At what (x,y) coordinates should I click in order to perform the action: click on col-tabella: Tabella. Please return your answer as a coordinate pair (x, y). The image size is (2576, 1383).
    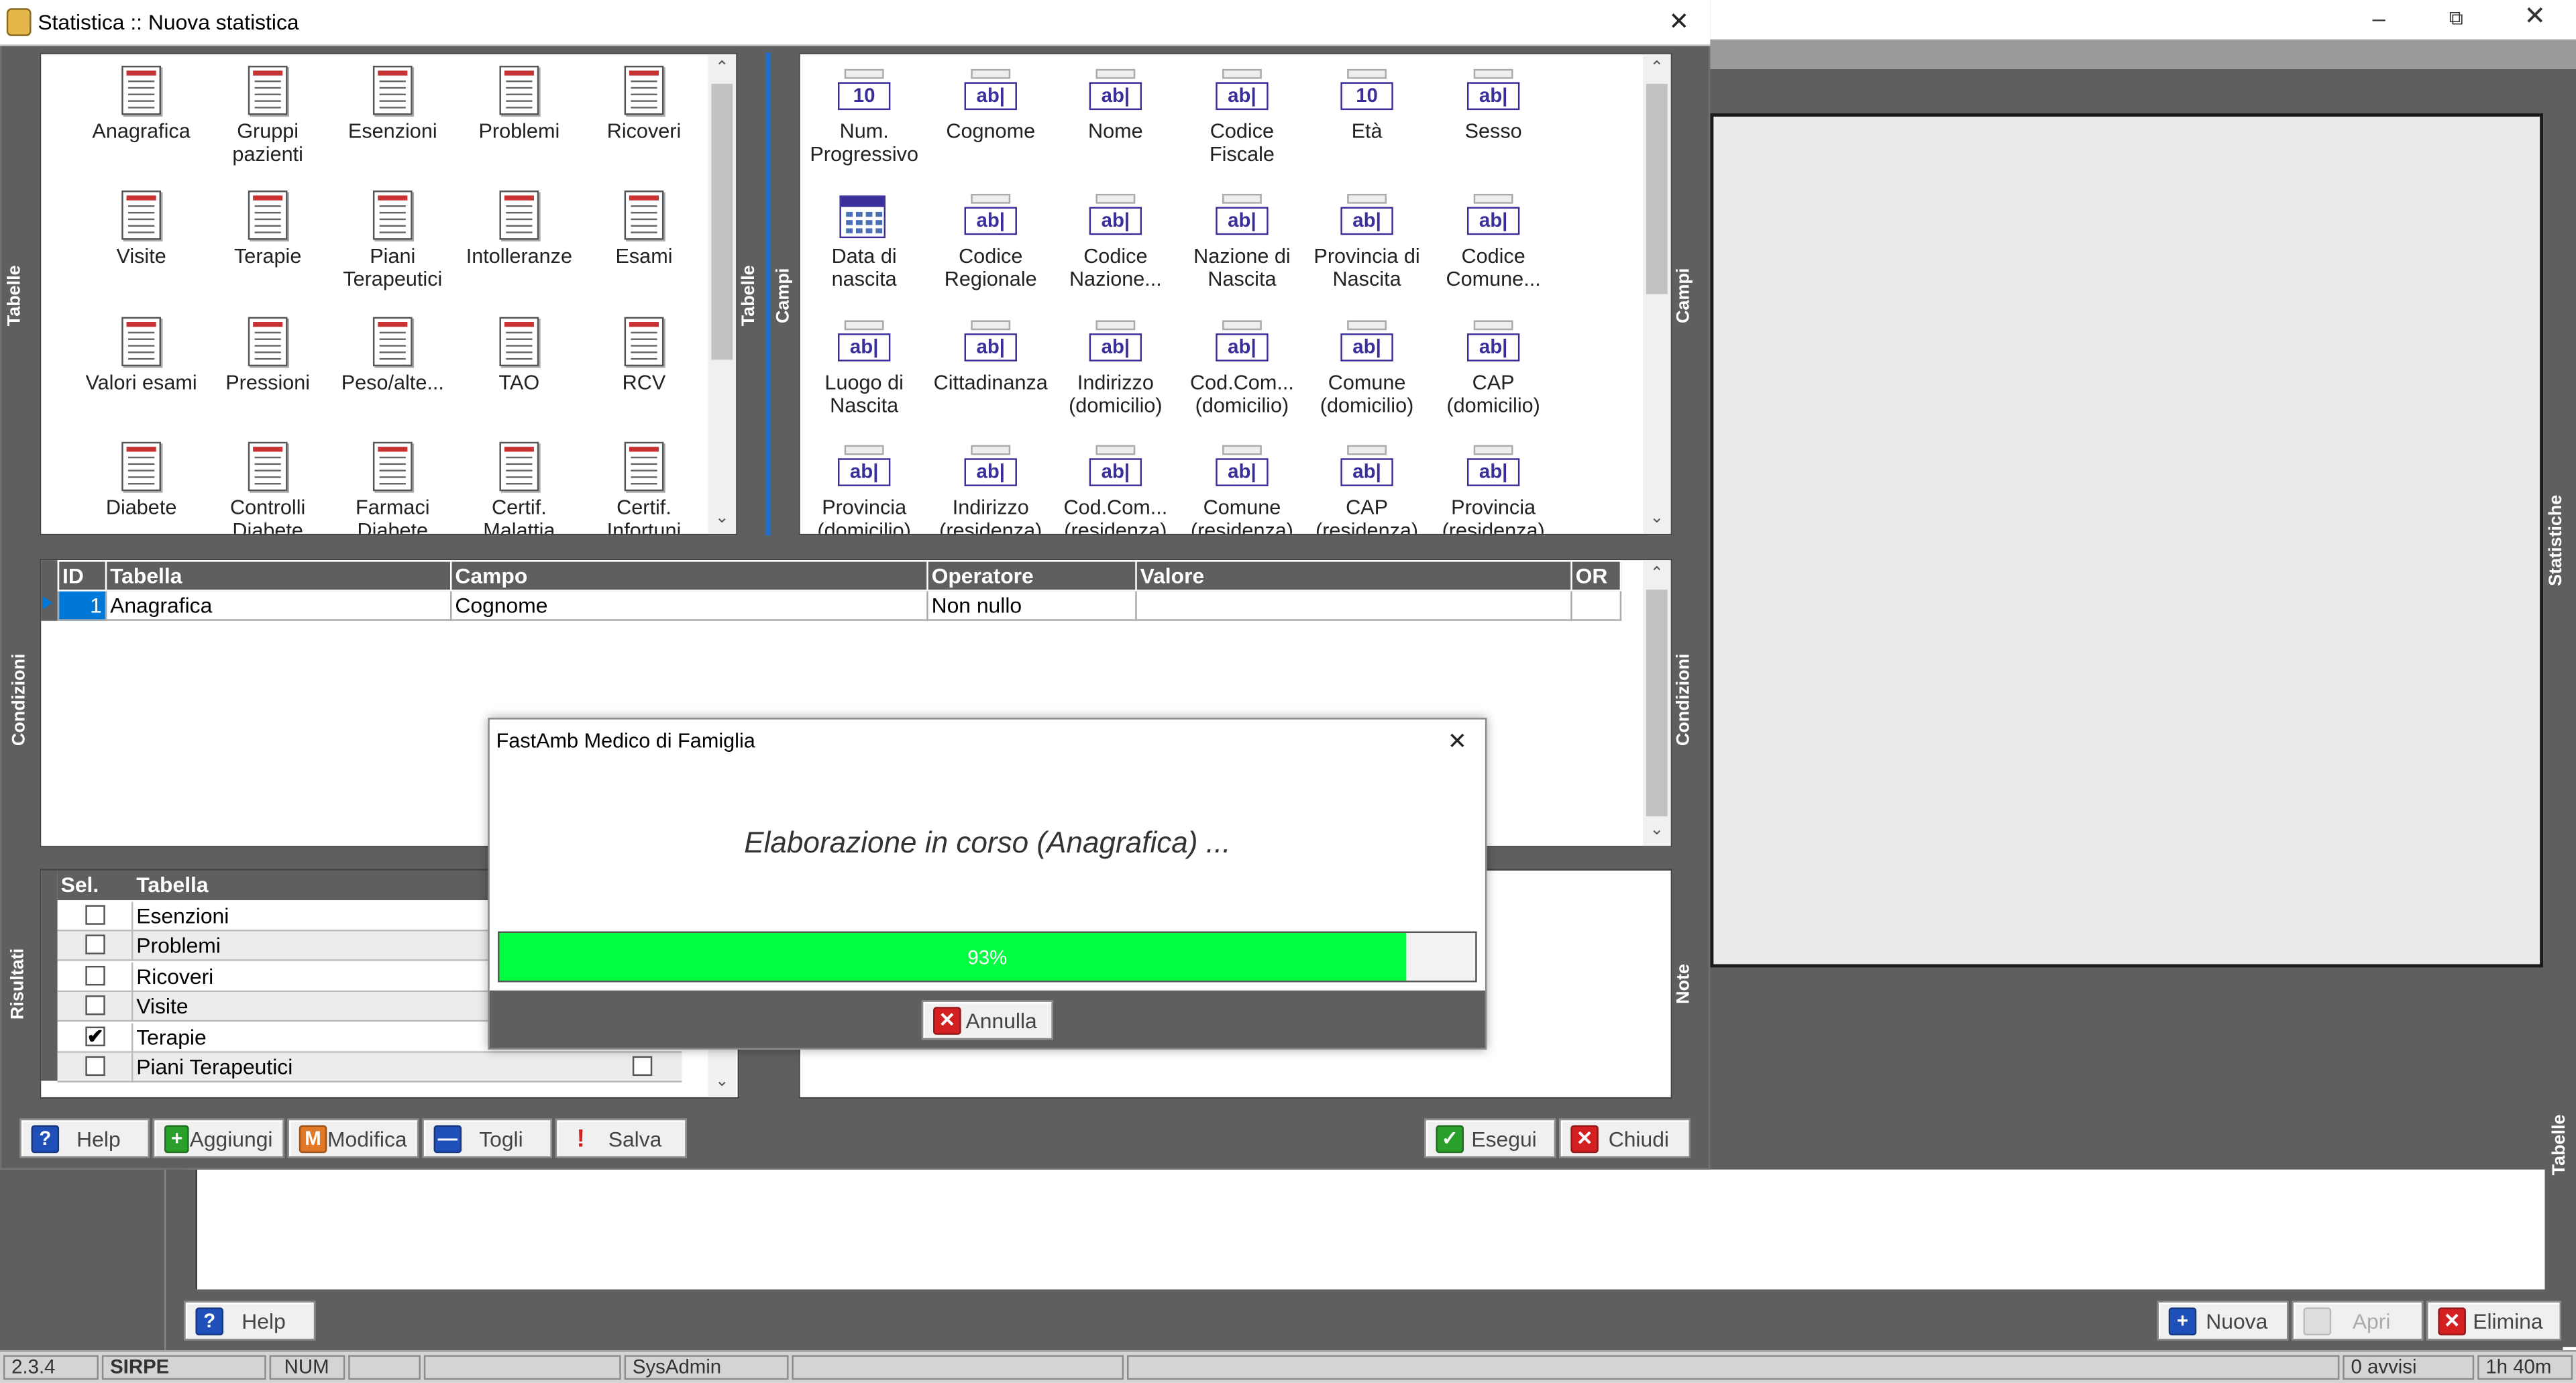
    Looking at the image, I should click on (278, 576).